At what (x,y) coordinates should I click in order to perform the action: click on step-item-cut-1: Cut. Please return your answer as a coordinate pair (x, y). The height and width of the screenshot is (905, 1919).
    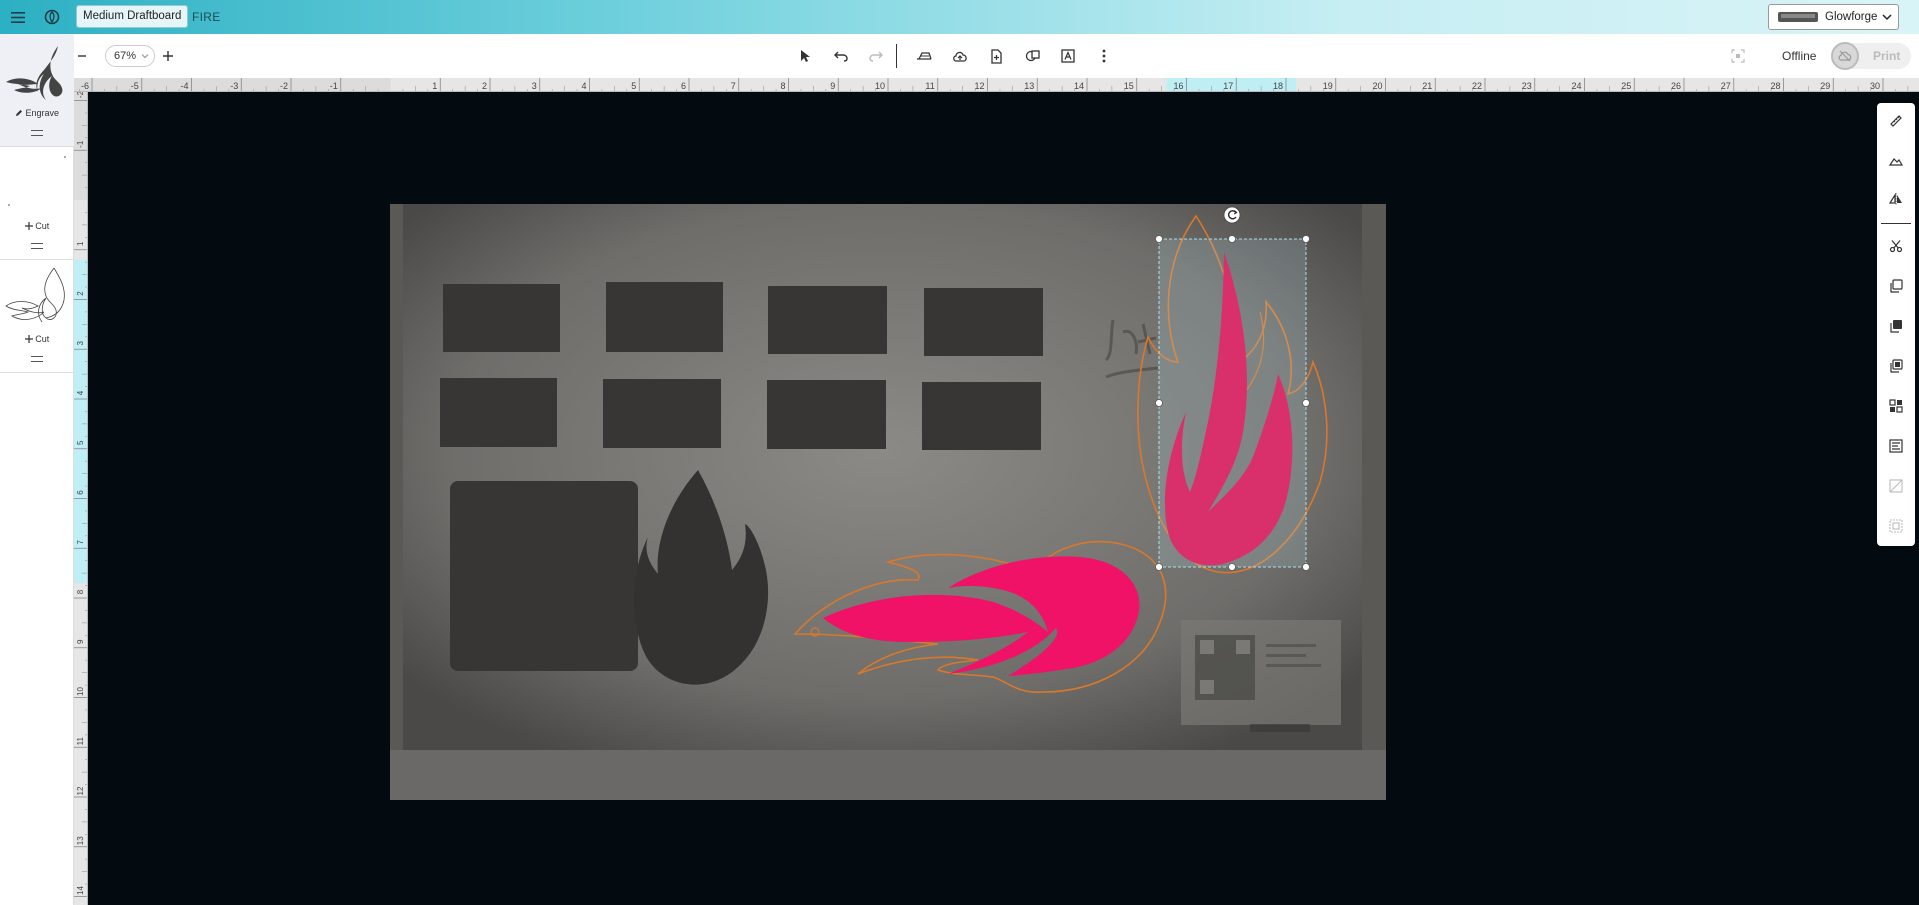
    Looking at the image, I should click on (37, 203).